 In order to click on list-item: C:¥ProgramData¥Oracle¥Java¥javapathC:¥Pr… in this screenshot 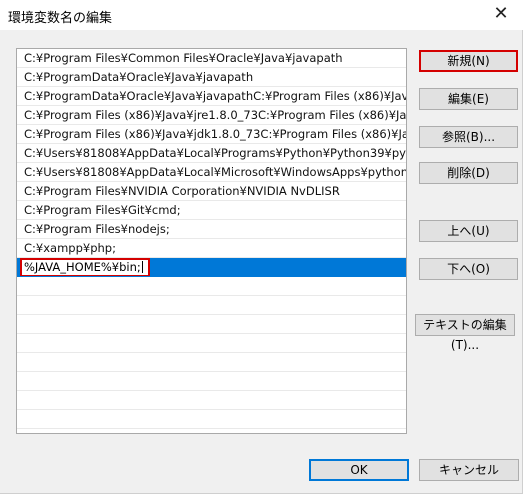, I will do `click(211, 96)`.